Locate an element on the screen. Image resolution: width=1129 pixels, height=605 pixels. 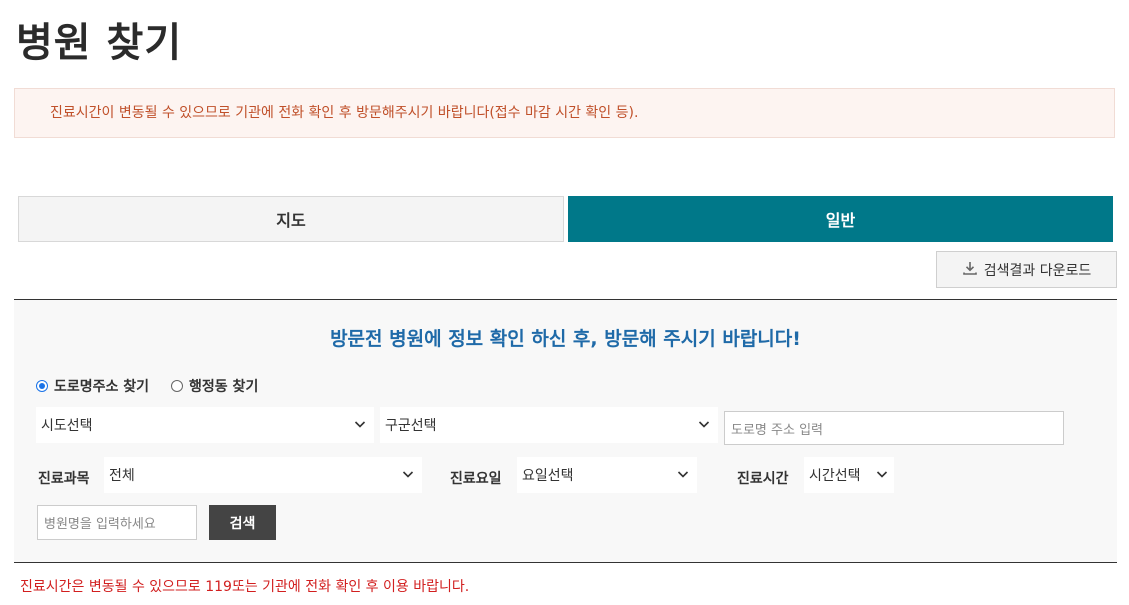
hospital-name-placeholder: 병원명을 입력하세요 is located at coordinates (100, 524).